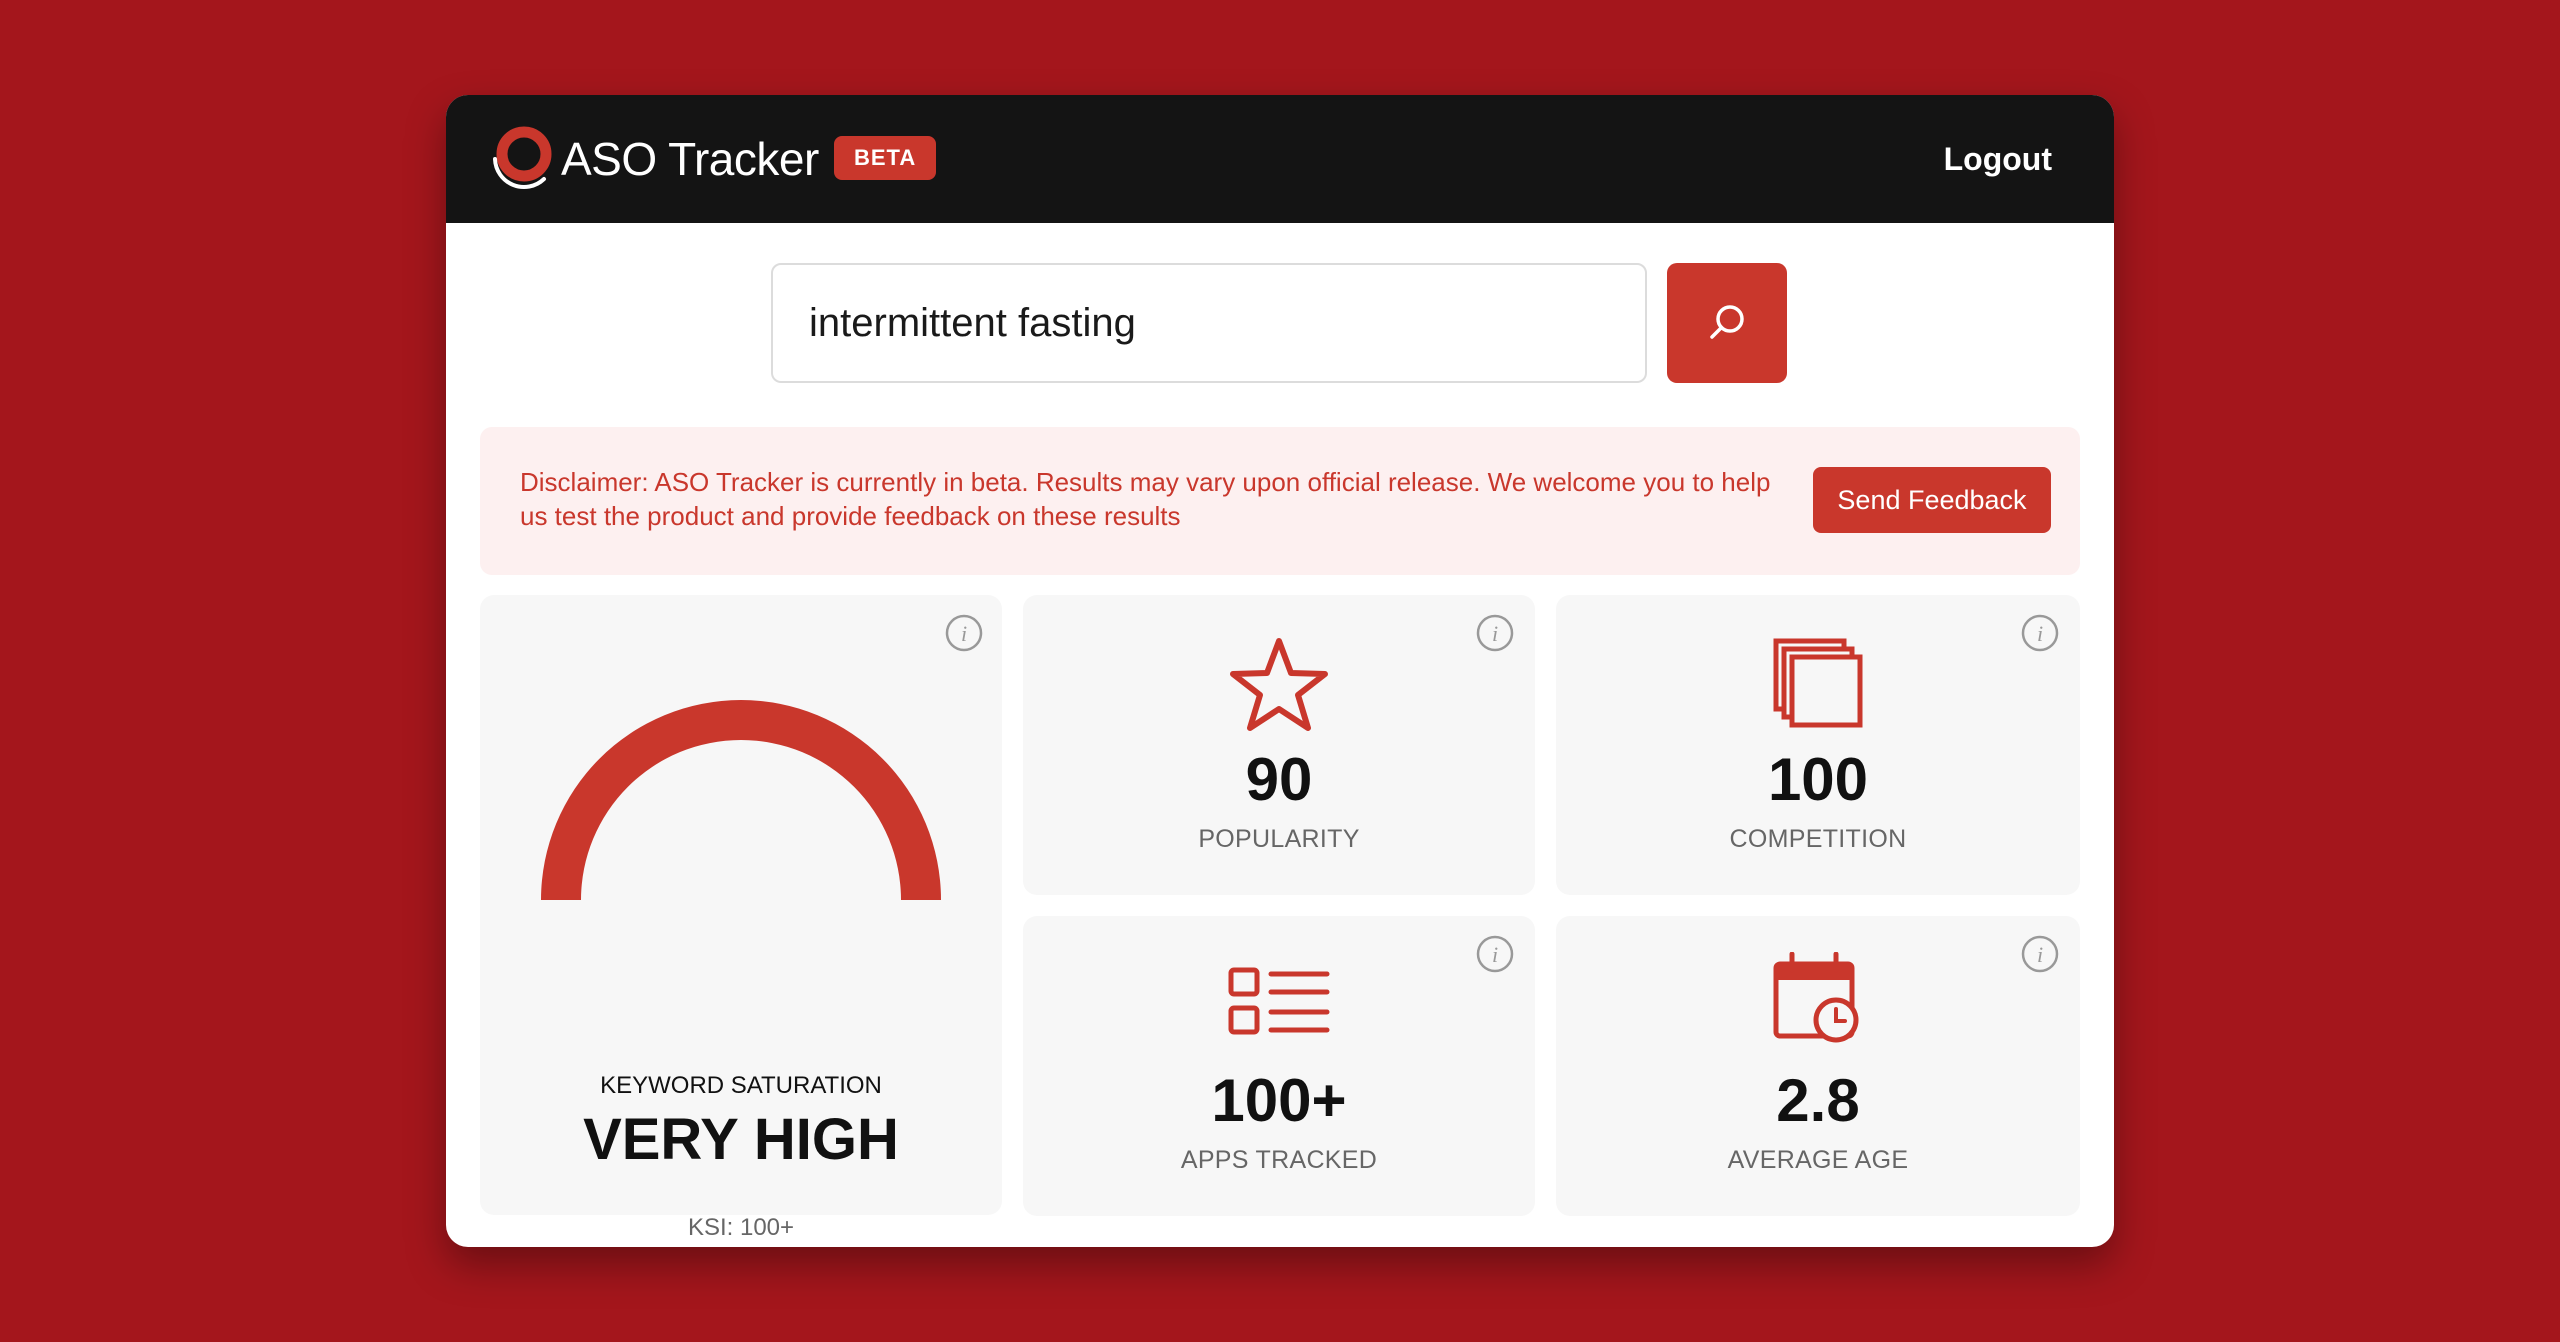 The image size is (2560, 1342). What do you see at coordinates (1279, 1160) in the screenshot?
I see `apps-tracked-label: APPS TRACKED` at bounding box center [1279, 1160].